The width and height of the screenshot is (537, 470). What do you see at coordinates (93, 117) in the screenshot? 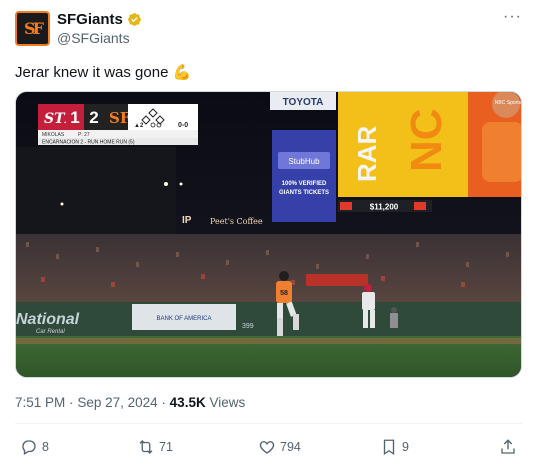
I see `home-score: 2` at bounding box center [93, 117].